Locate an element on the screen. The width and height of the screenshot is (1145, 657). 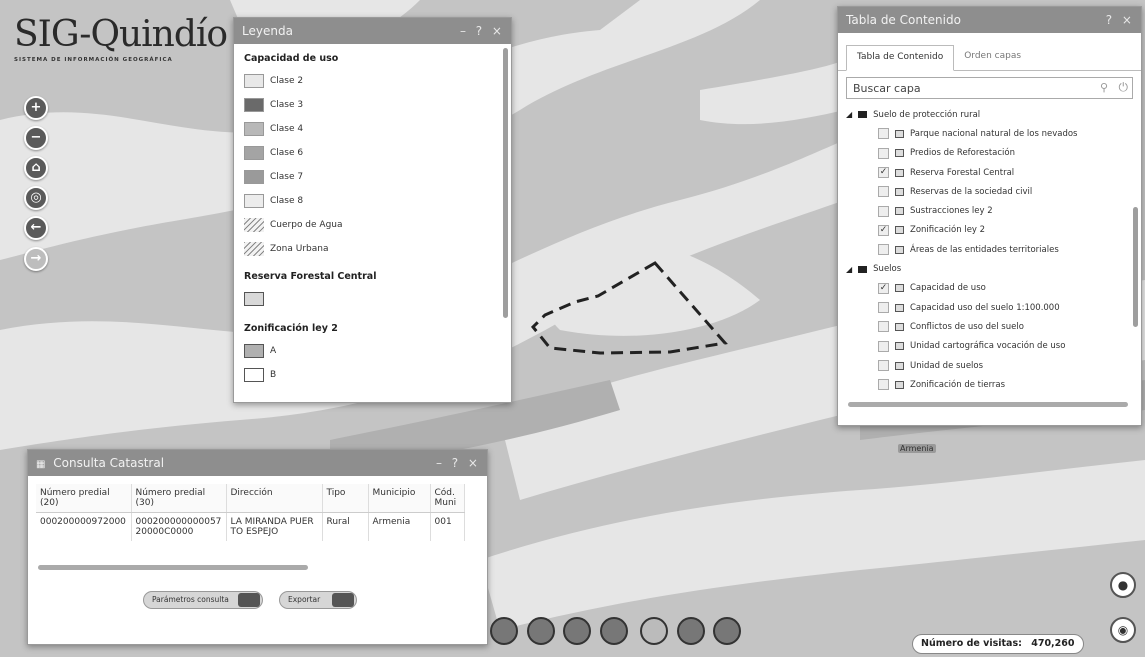
legend-item-label: Clase 7 is located at coordinates (287, 177).